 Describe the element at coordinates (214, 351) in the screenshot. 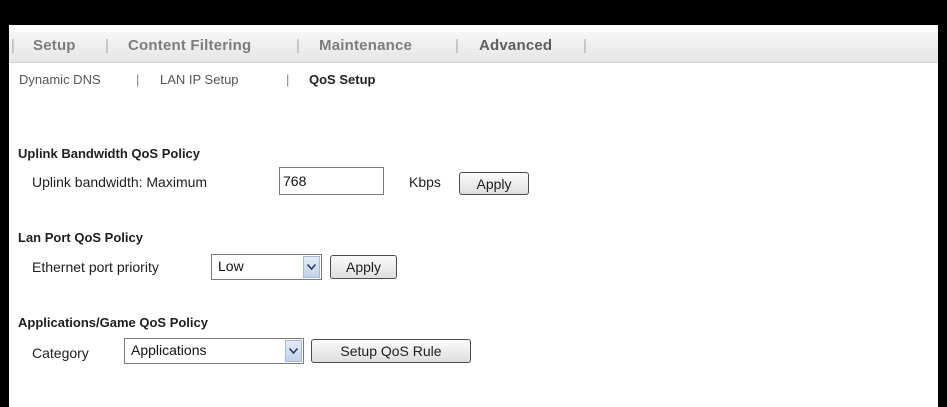

I see `apps-category-select: Applications` at that location.